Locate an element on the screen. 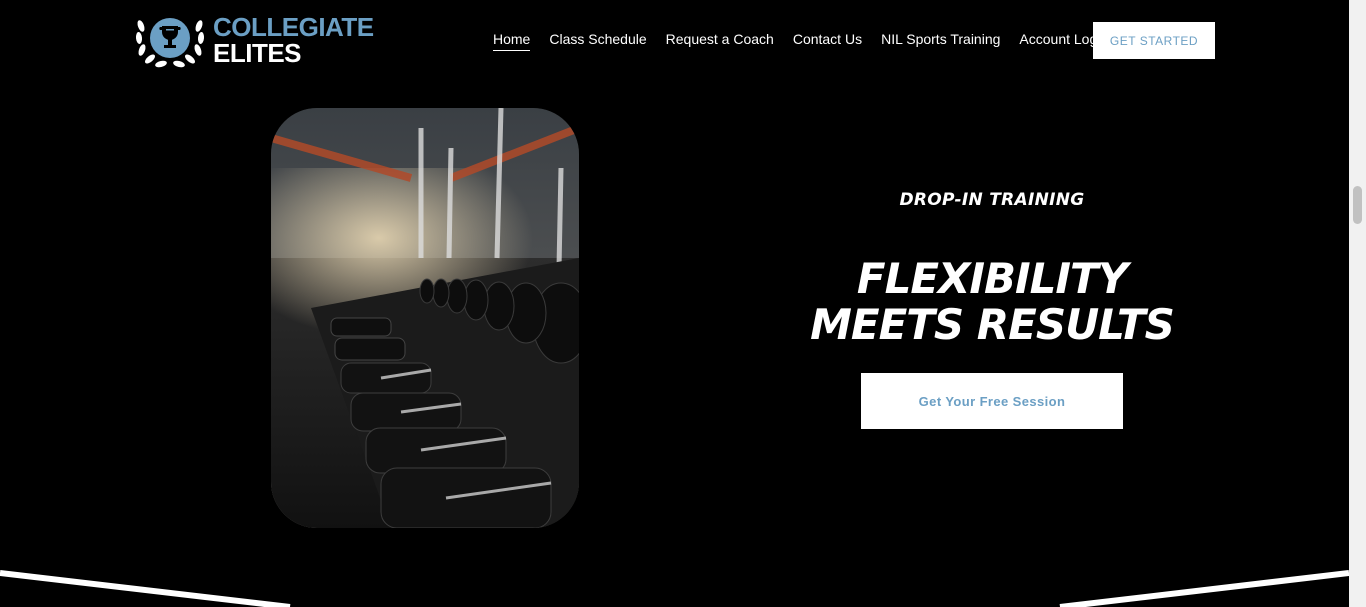 This screenshot has width=1366, height=607. nav-item-nil-sports-training: NIL Sports Training is located at coordinates (940, 41).